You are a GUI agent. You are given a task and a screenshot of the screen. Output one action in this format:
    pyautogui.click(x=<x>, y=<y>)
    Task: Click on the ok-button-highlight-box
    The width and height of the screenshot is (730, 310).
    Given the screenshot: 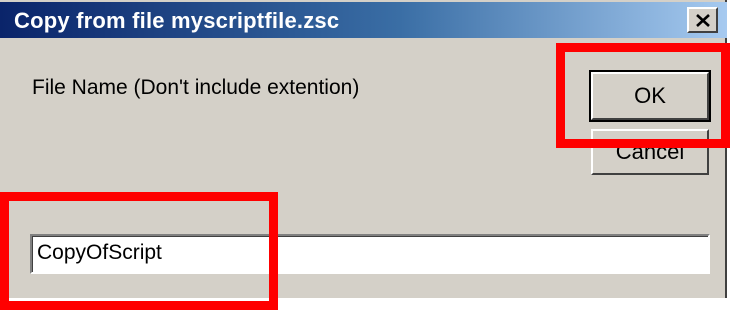 What is the action you would take?
    pyautogui.click(x=643, y=95)
    